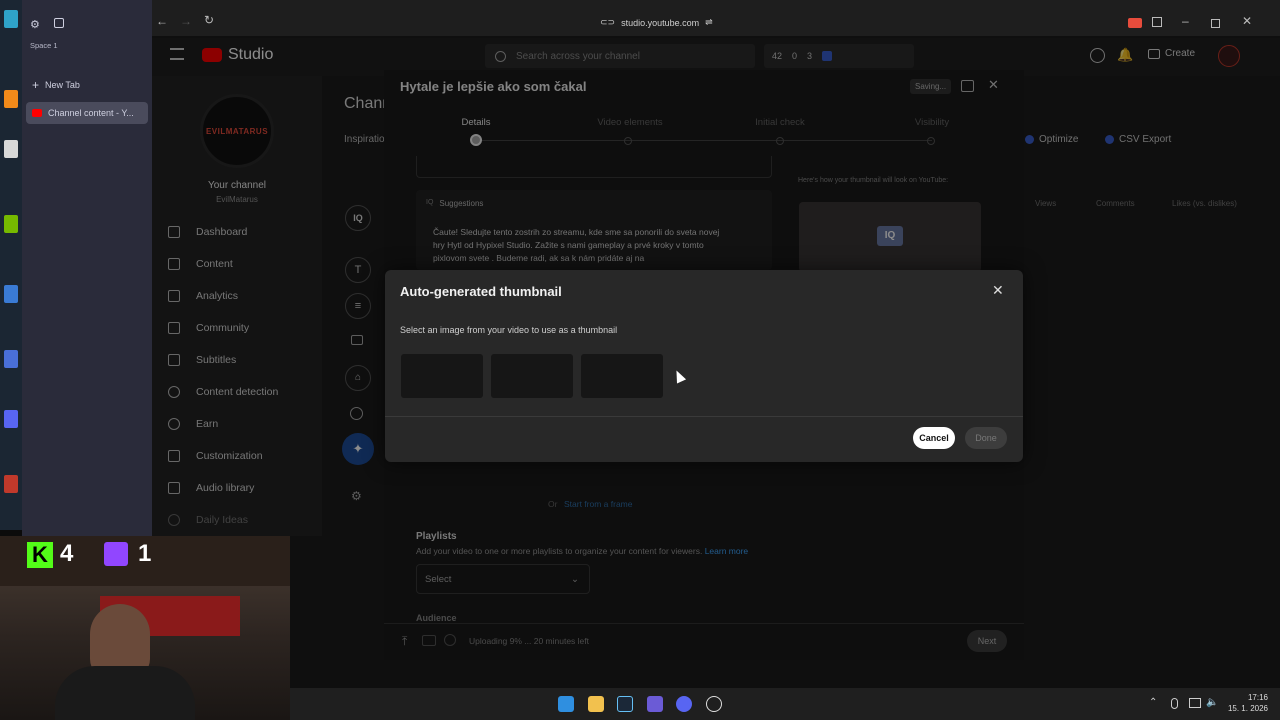 The height and width of the screenshot is (720, 1280). What do you see at coordinates (125, 693) in the screenshot?
I see `streamer-shirt` at bounding box center [125, 693].